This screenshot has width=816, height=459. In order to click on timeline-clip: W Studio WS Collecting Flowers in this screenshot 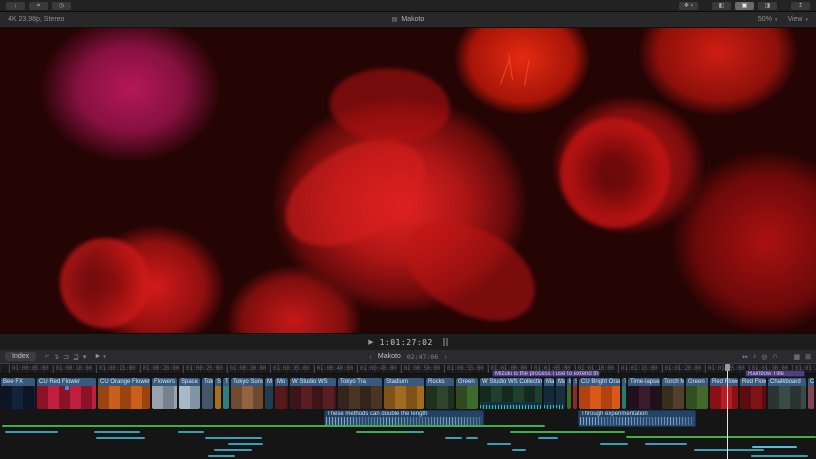, I will do `click(511, 393)`.